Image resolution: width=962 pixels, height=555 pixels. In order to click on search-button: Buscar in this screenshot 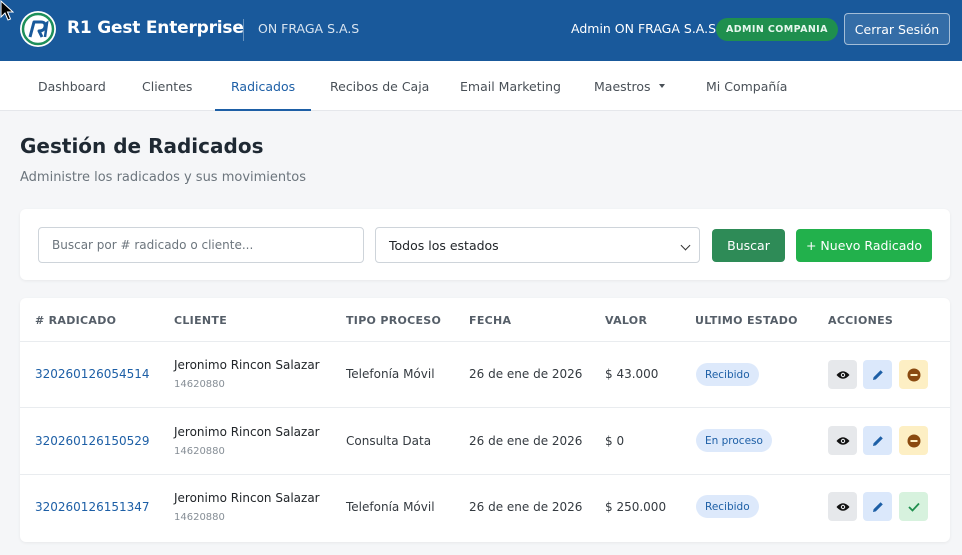, I will do `click(748, 245)`.